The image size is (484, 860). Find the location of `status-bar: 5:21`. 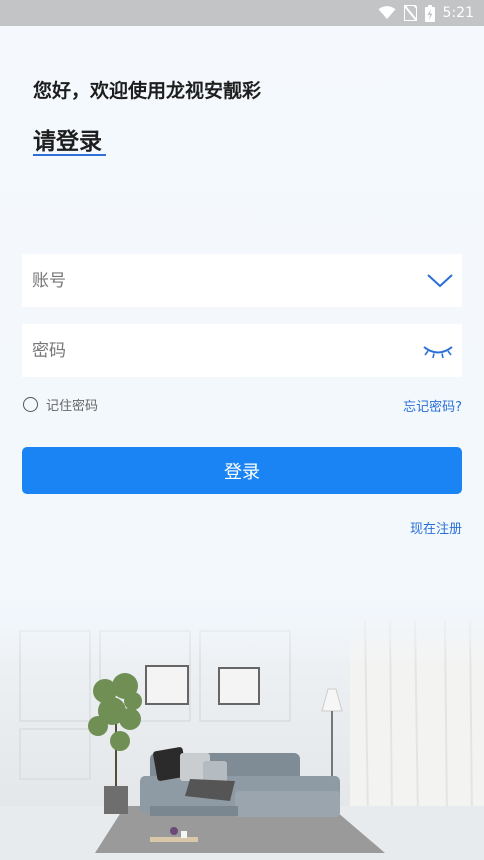

status-bar: 5:21 is located at coordinates (242, 13).